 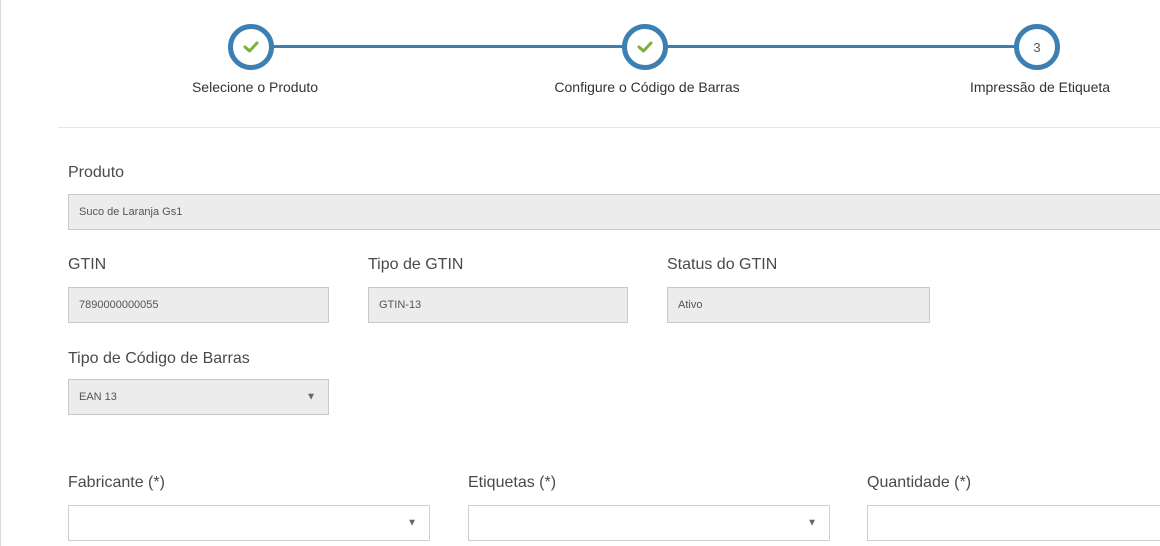 I want to click on etiquetas-select: ▼, so click(x=649, y=523).